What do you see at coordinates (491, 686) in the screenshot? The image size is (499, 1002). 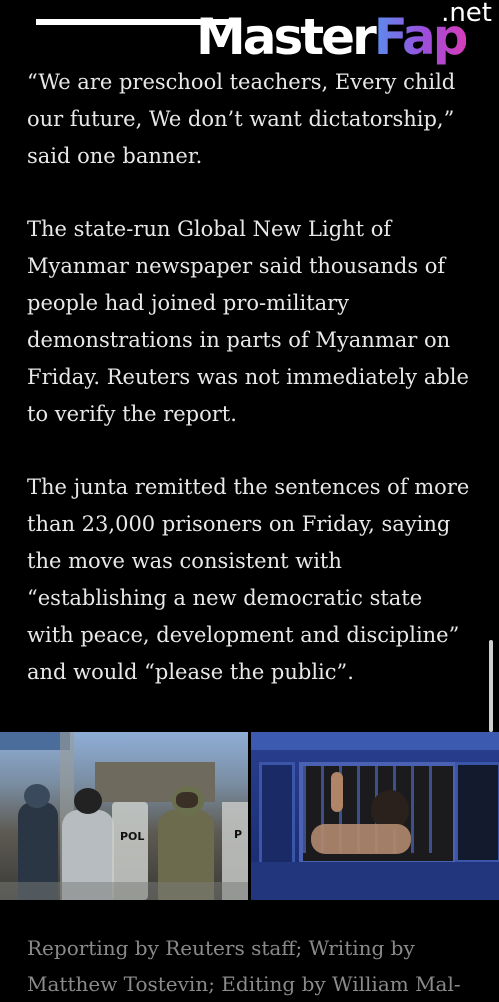 I see `scrollbar-thumb` at bounding box center [491, 686].